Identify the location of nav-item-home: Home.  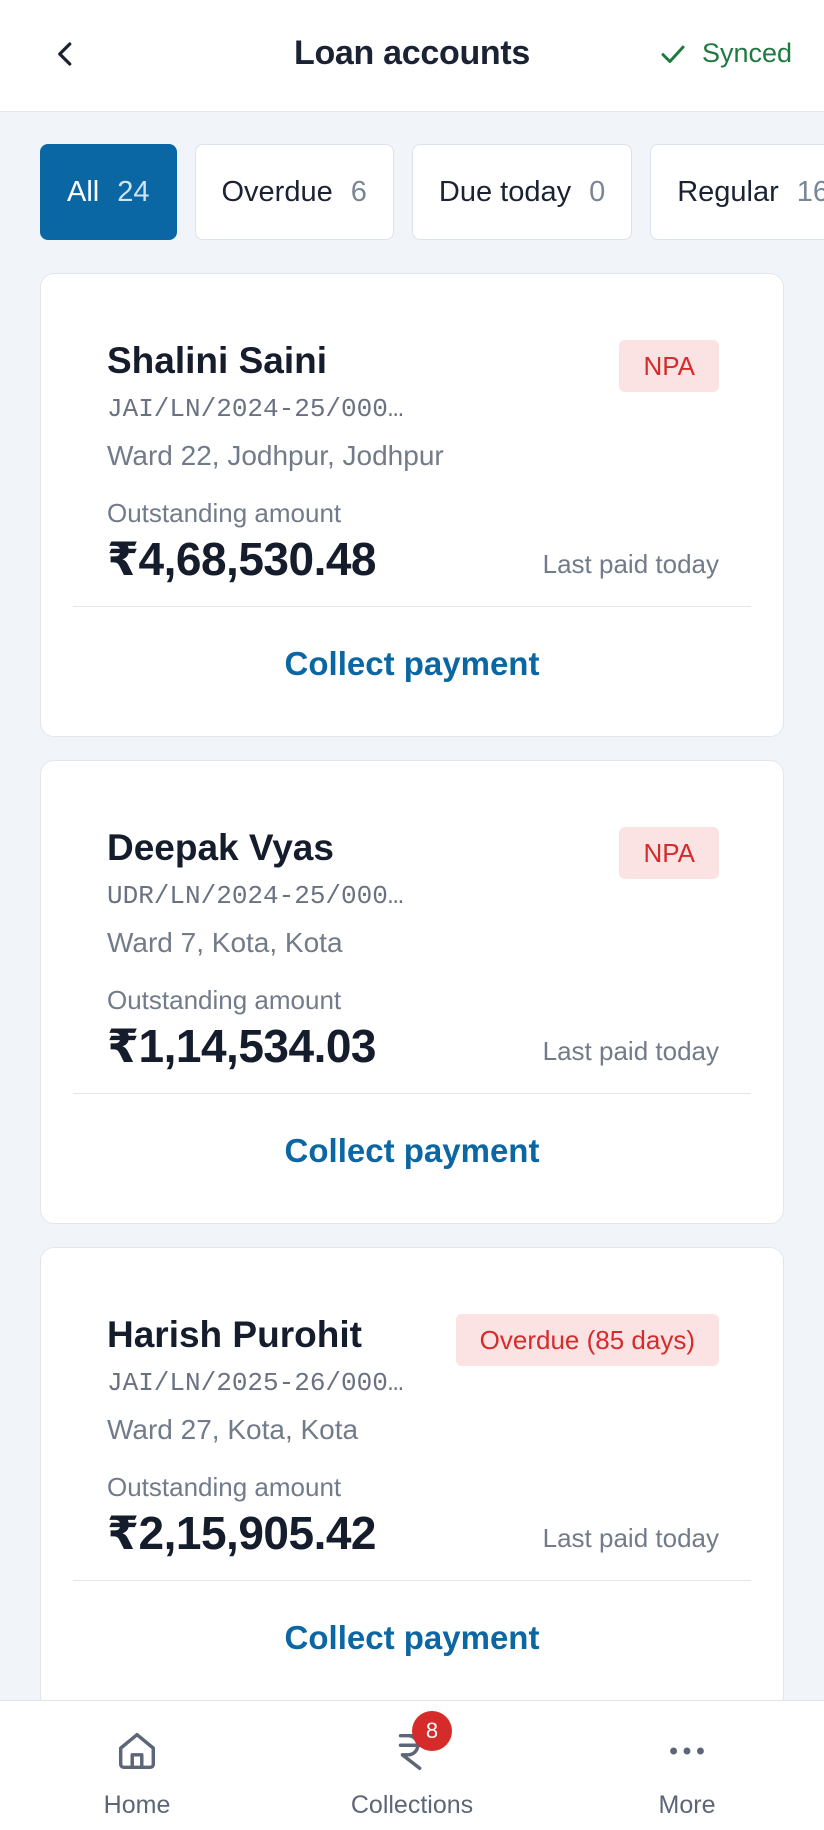
(137, 1765).